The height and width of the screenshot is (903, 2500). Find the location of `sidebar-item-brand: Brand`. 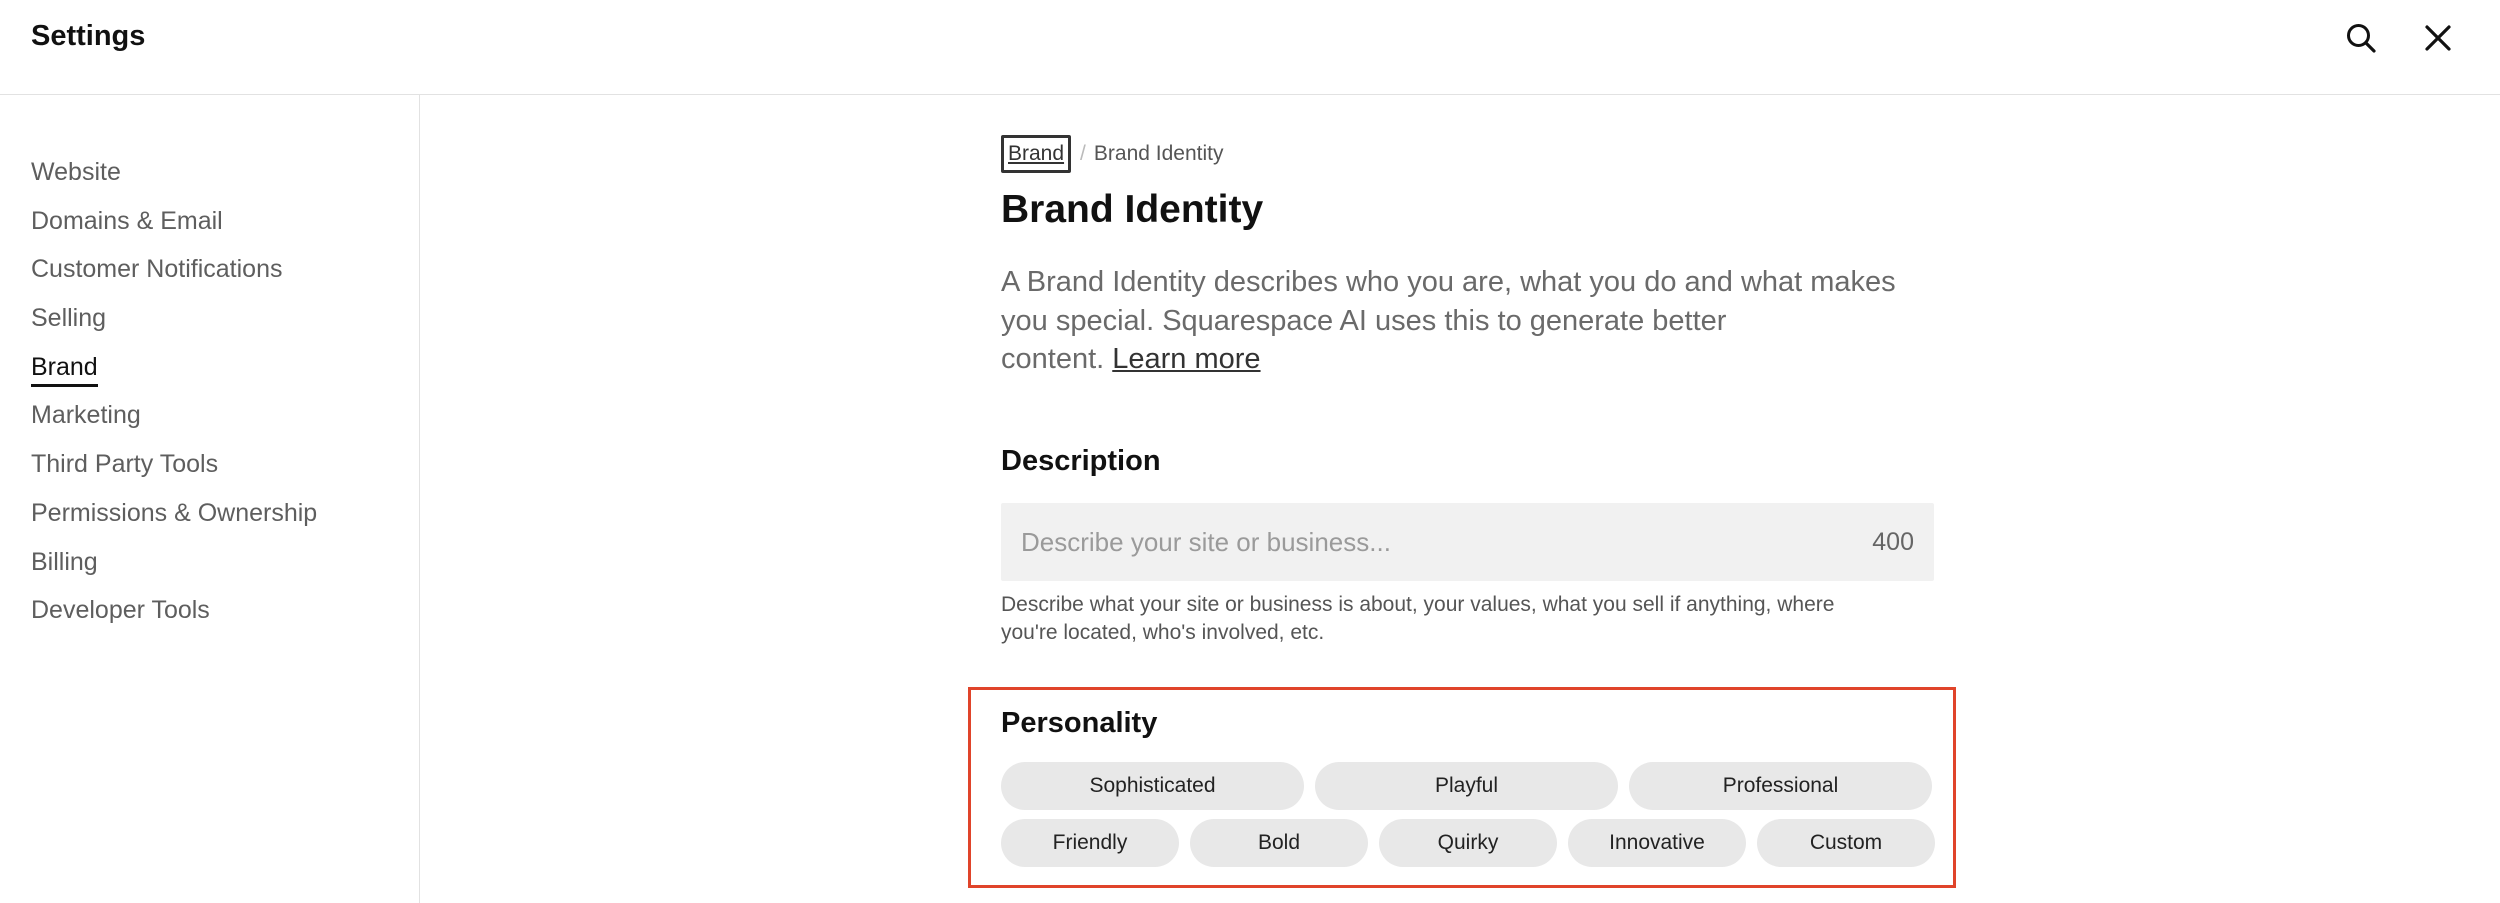

sidebar-item-brand: Brand is located at coordinates (174, 376).